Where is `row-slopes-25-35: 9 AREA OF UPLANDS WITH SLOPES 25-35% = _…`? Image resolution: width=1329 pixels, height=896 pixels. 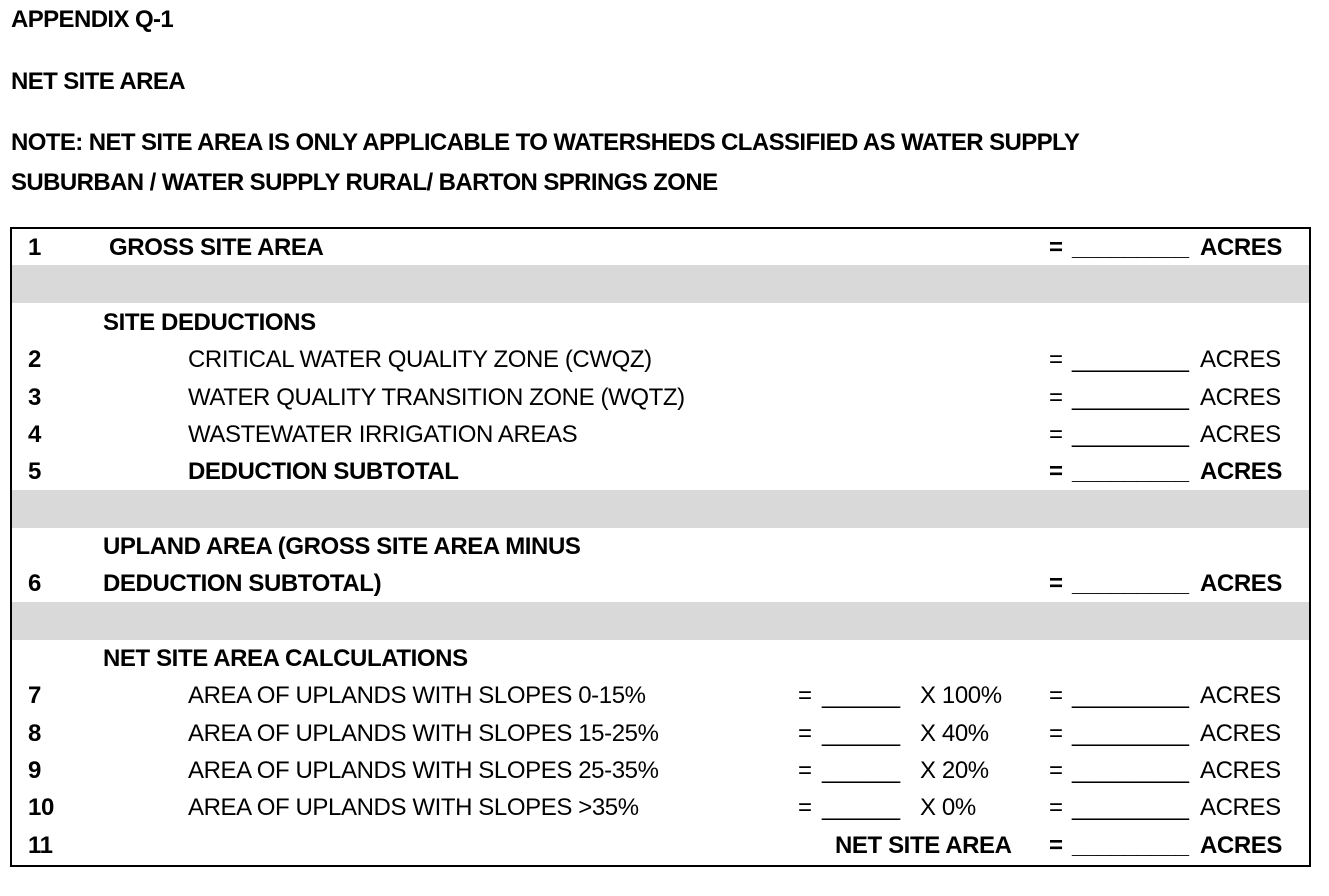
row-slopes-25-35: 9 AREA OF UPLANDS WITH SLOPES 25-35% = _… is located at coordinates (660, 770).